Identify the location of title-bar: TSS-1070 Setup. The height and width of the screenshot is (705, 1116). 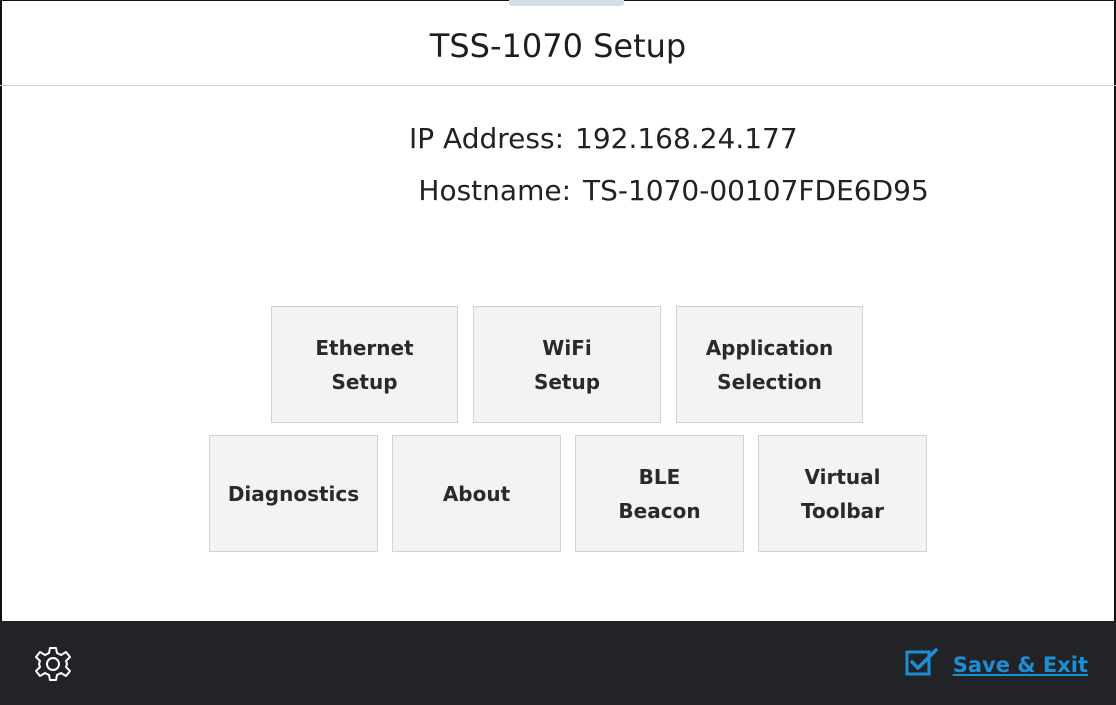
(558, 43).